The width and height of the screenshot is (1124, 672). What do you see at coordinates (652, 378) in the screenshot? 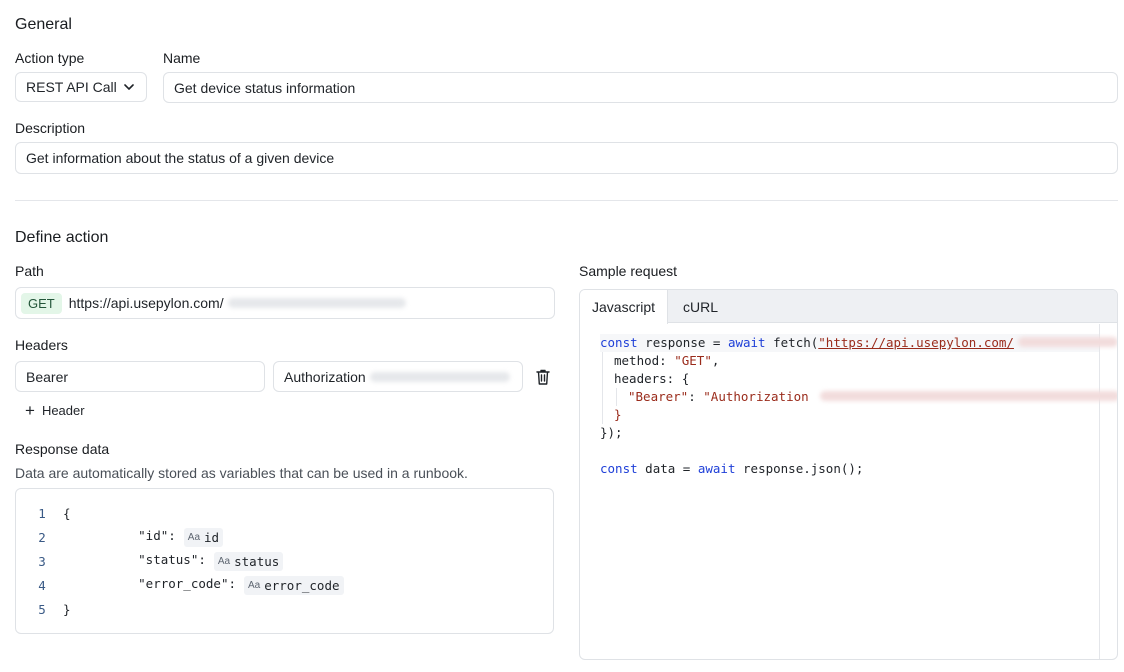
I see `code-line: headers: {` at bounding box center [652, 378].